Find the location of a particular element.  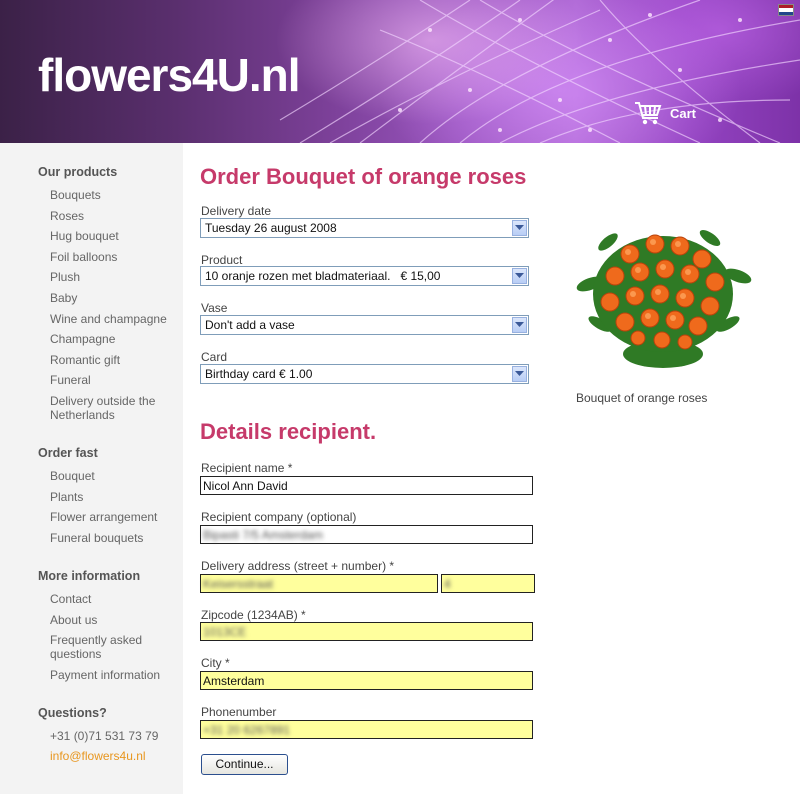

phonenumber-value: +31 20 6267891 is located at coordinates (247, 730).